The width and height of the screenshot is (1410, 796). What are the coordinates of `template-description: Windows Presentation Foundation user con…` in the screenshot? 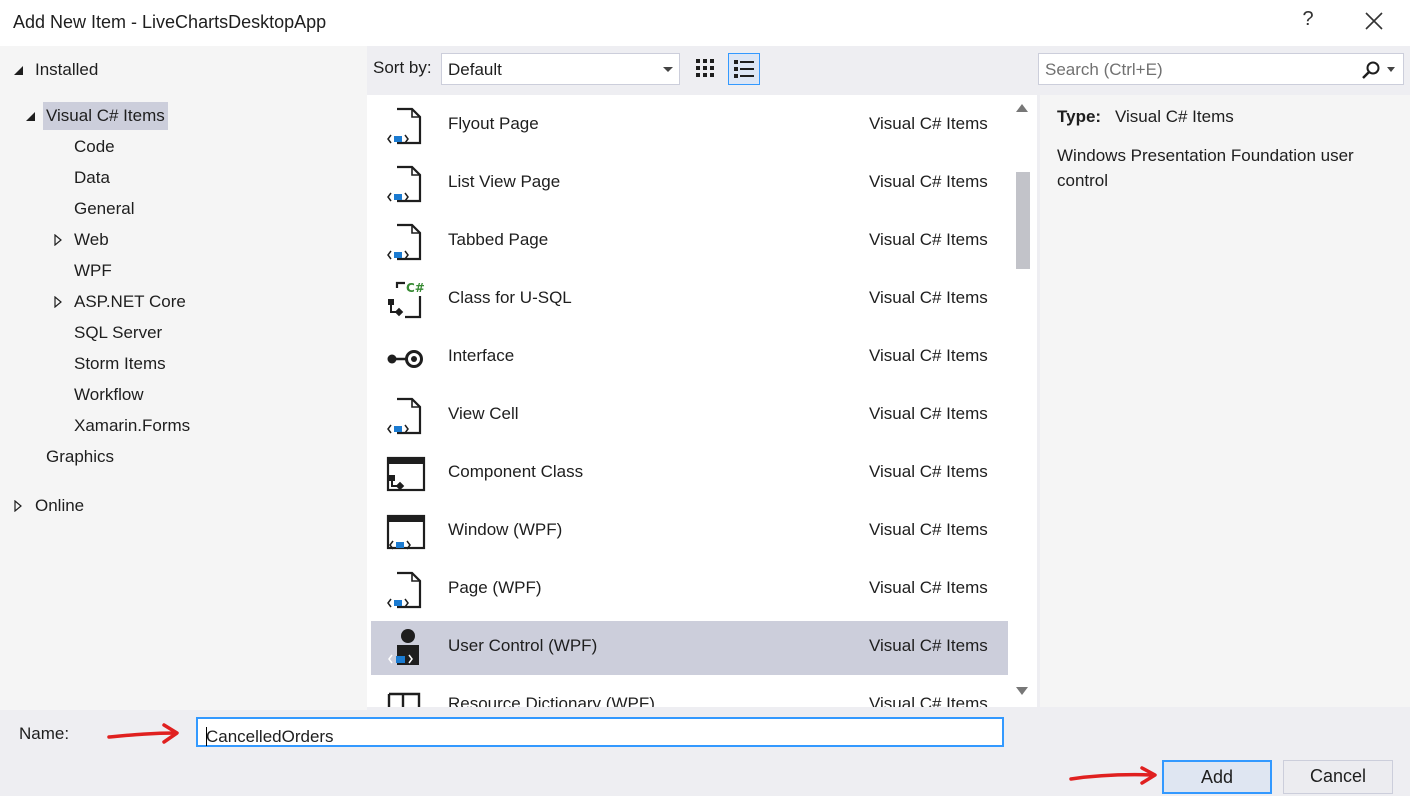 It's located at (1205, 168).